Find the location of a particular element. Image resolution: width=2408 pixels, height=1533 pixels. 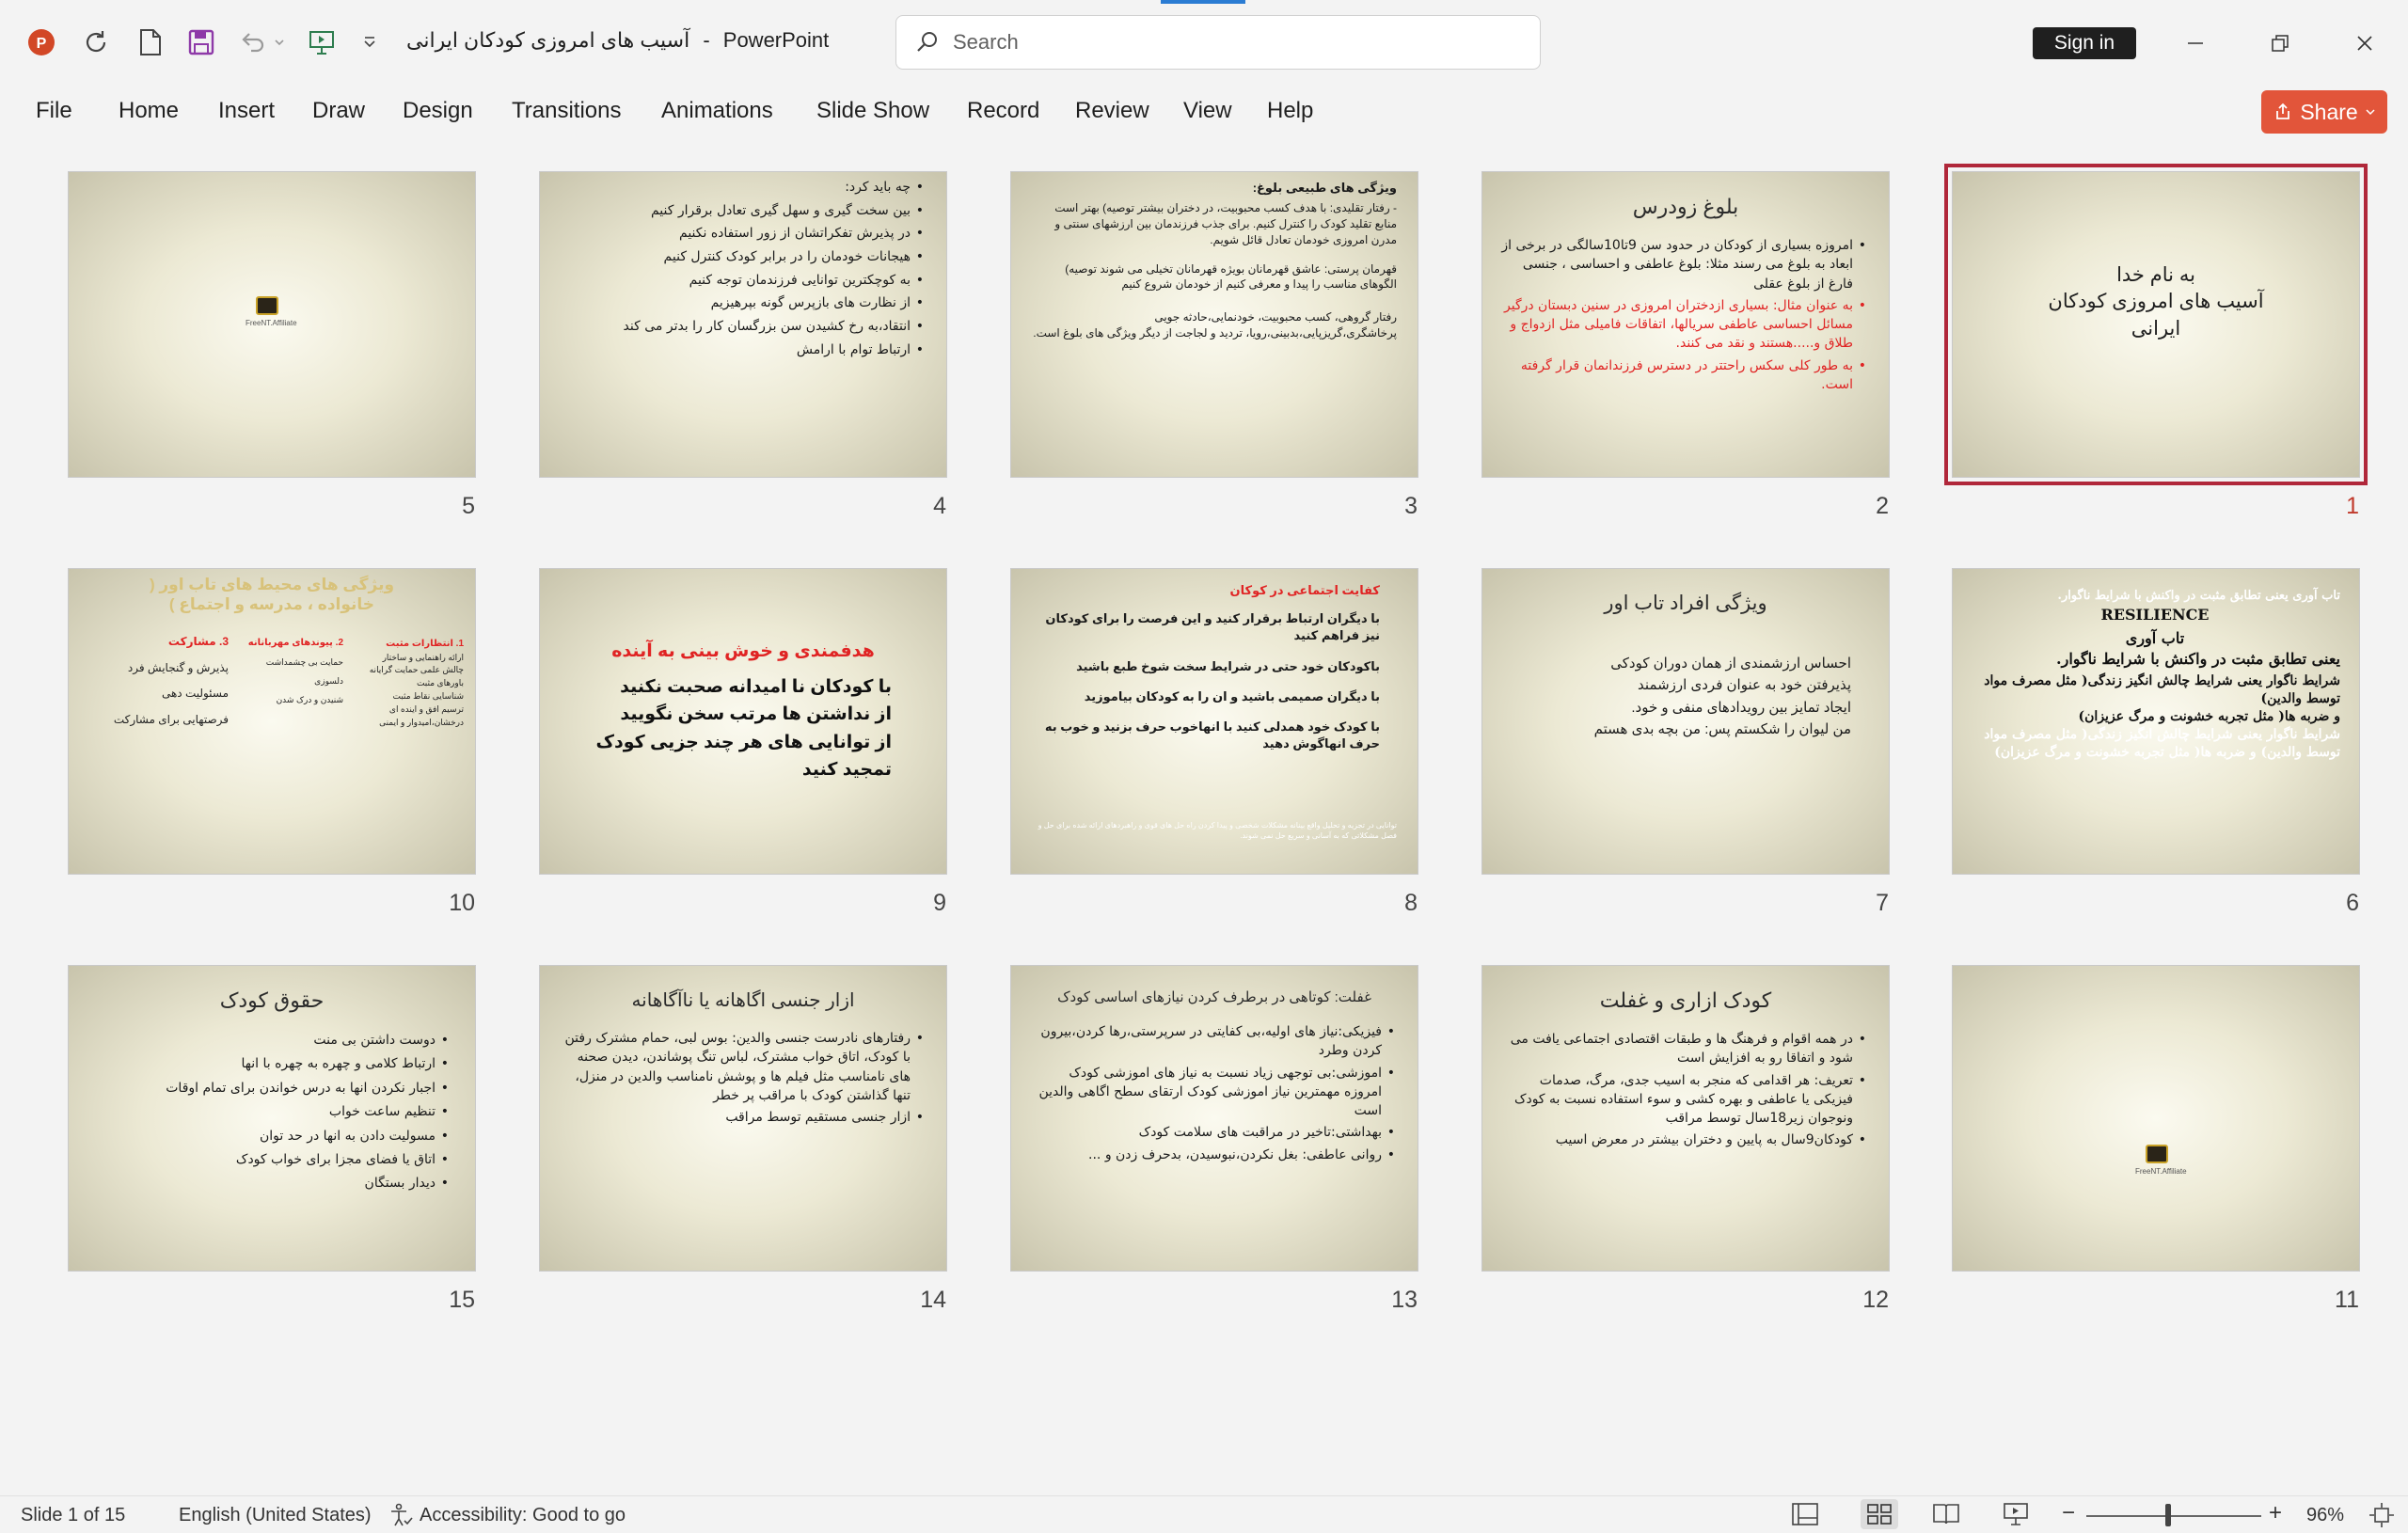

tab-transitions: Transitions is located at coordinates (567, 111).